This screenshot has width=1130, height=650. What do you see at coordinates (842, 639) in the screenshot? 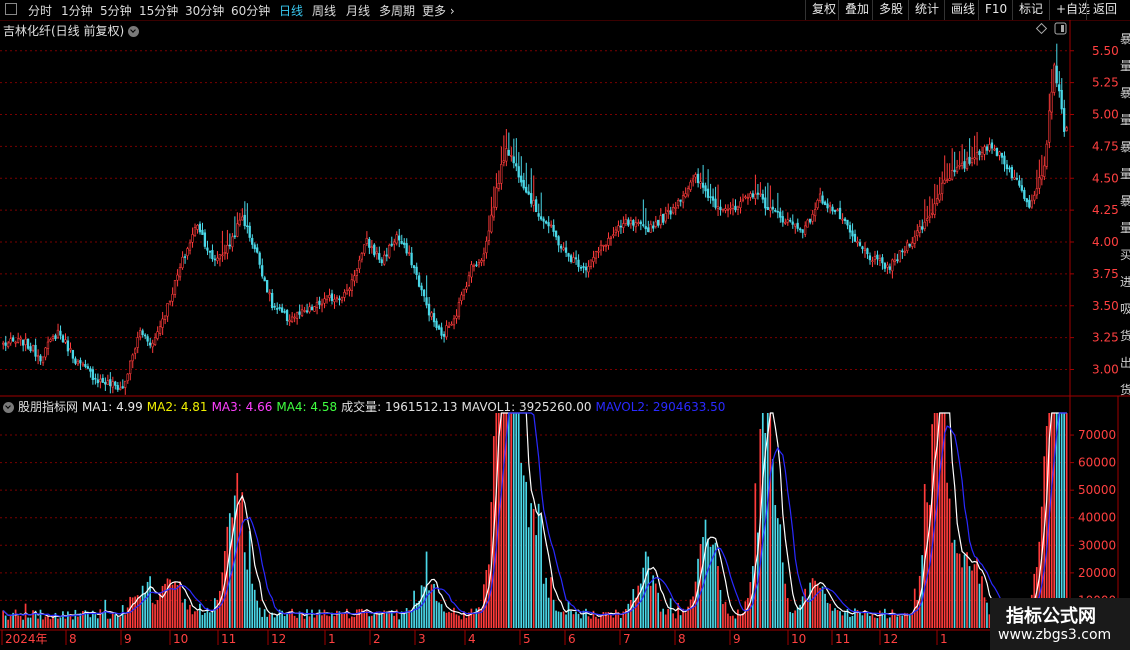
I see `date-tick-label: 11` at bounding box center [842, 639].